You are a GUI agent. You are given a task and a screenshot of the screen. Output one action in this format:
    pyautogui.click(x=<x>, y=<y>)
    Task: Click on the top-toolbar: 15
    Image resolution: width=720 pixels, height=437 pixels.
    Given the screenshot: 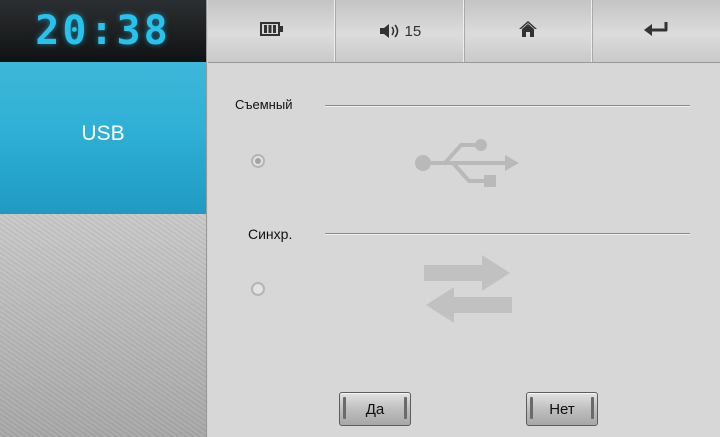 What is the action you would take?
    pyautogui.click(x=464, y=31)
    